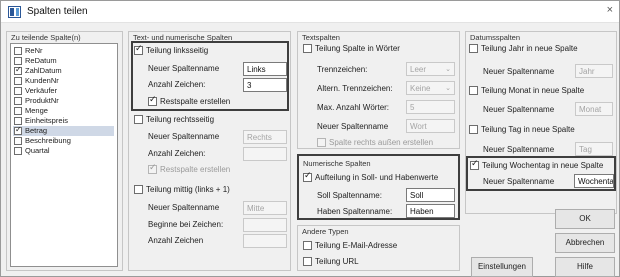 The image size is (620, 277). I want to click on middle-name-label: Neuer Spaltenname, so click(184, 207).